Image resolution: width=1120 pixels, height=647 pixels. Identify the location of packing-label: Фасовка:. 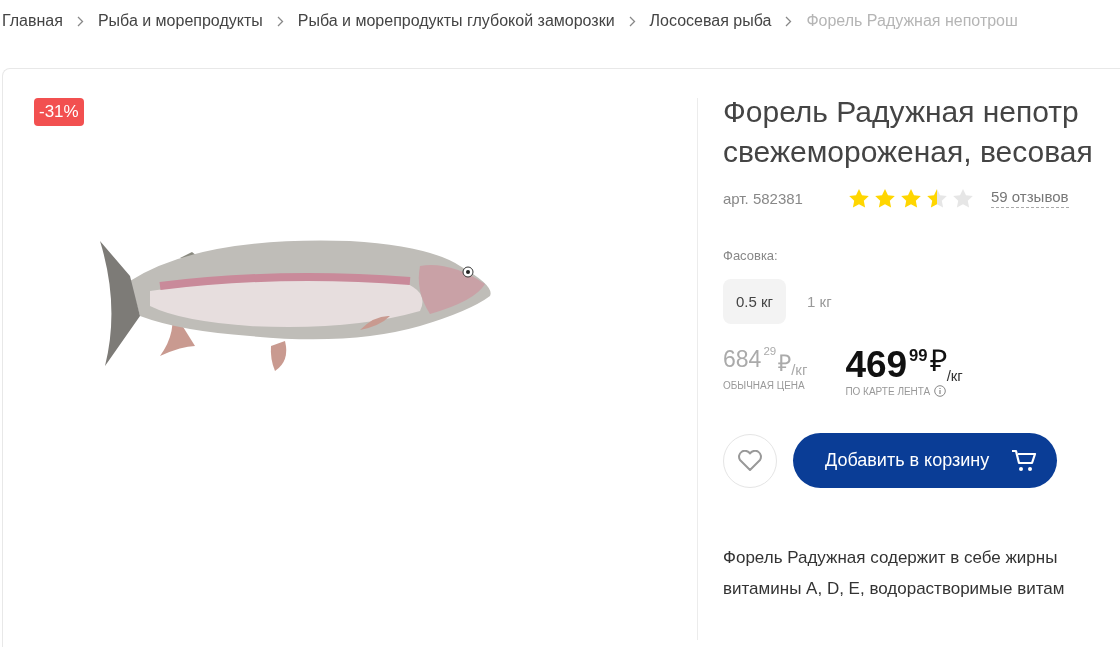
(751, 255).